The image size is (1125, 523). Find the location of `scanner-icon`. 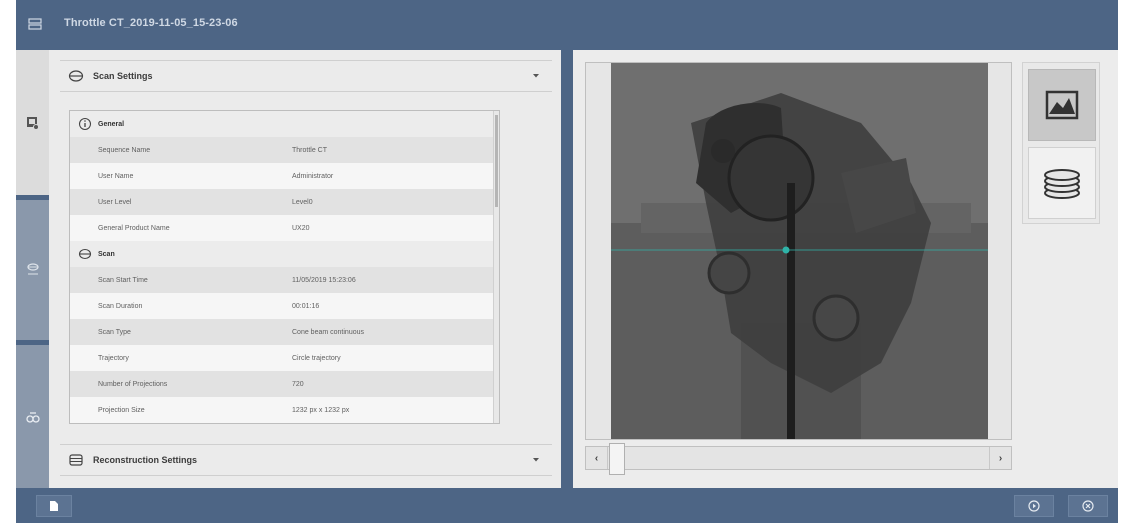

scanner-icon is located at coordinates (35, 24).